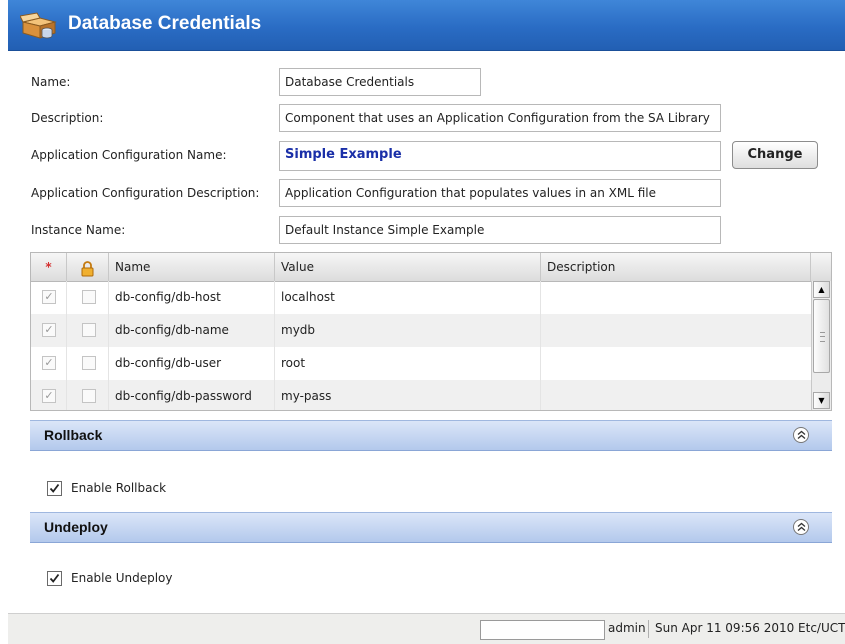  I want to click on parameter-value-cell: root, so click(408, 363).